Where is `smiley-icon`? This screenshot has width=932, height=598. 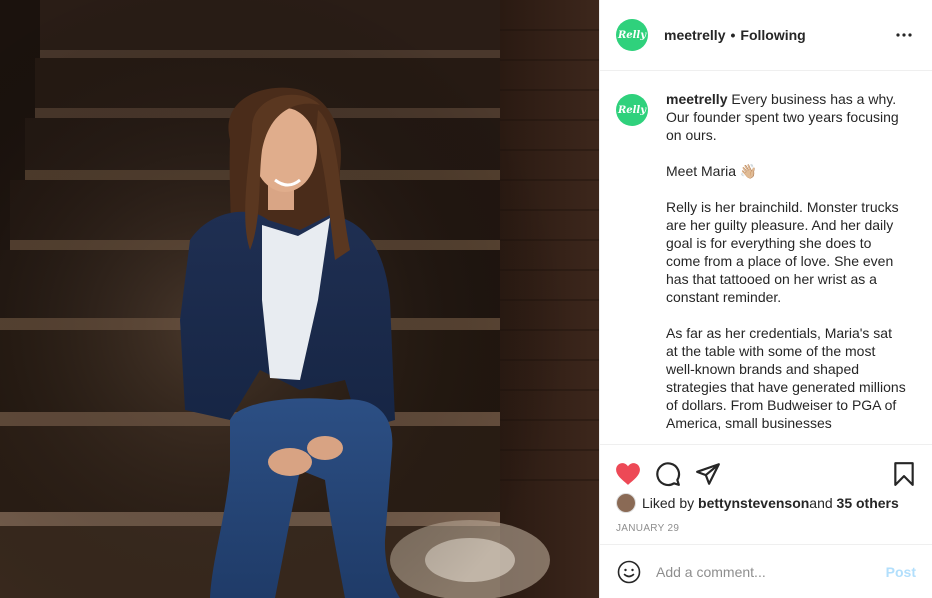
smiley-icon is located at coordinates (629, 572).